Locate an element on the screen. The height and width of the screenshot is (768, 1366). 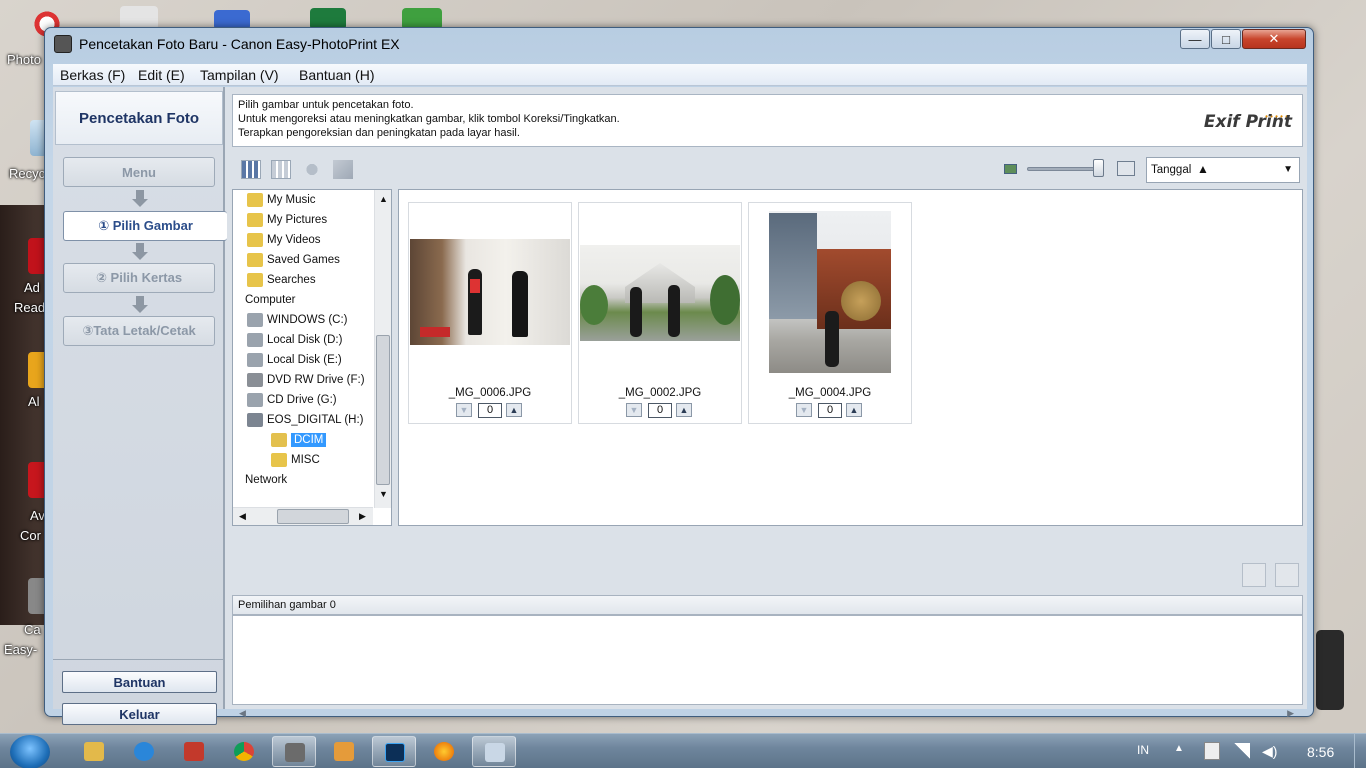
tree-item: My Music is located at coordinates (281, 200).